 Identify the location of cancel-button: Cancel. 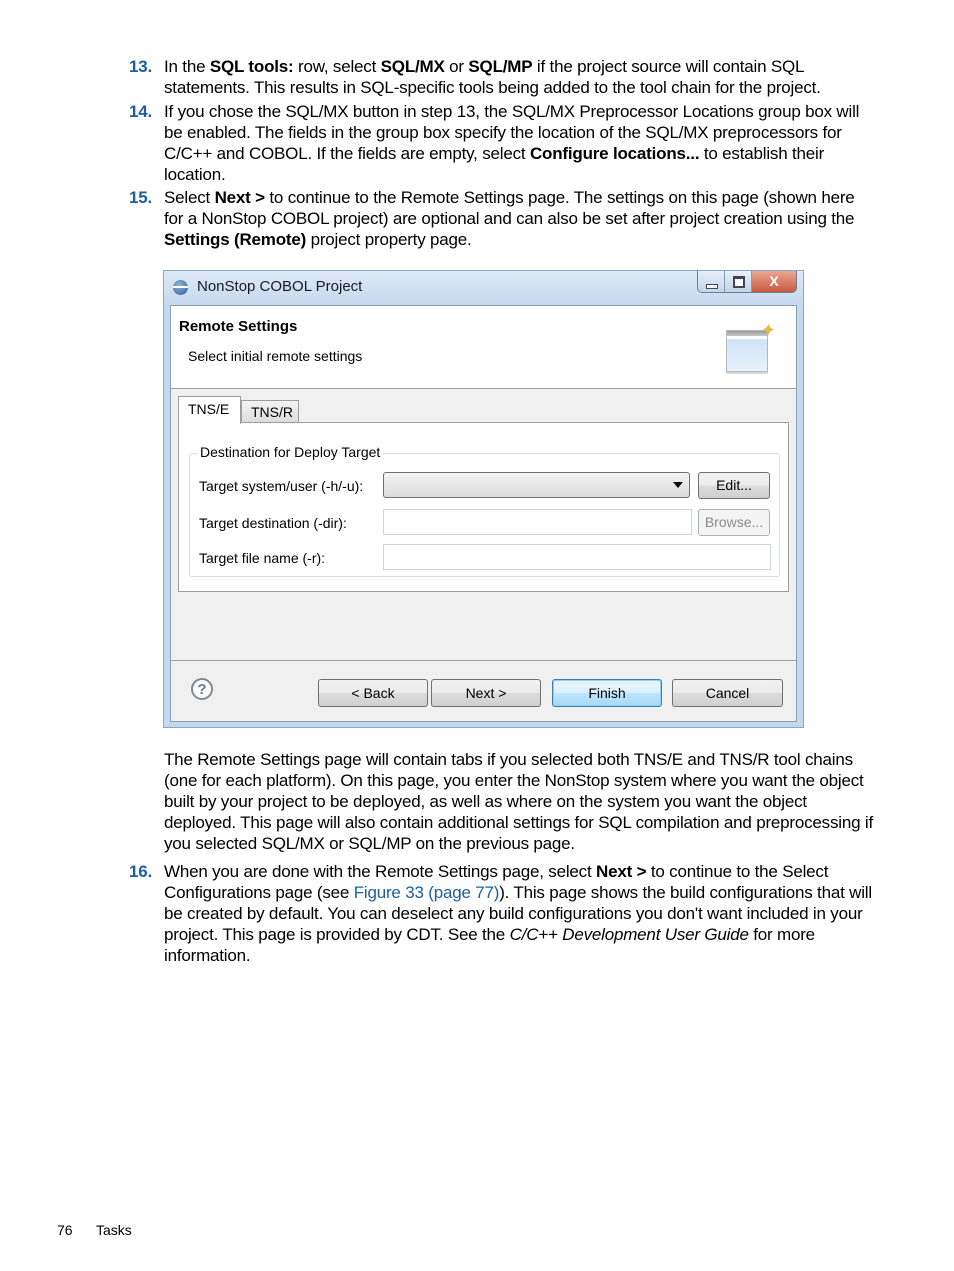
(727, 693).